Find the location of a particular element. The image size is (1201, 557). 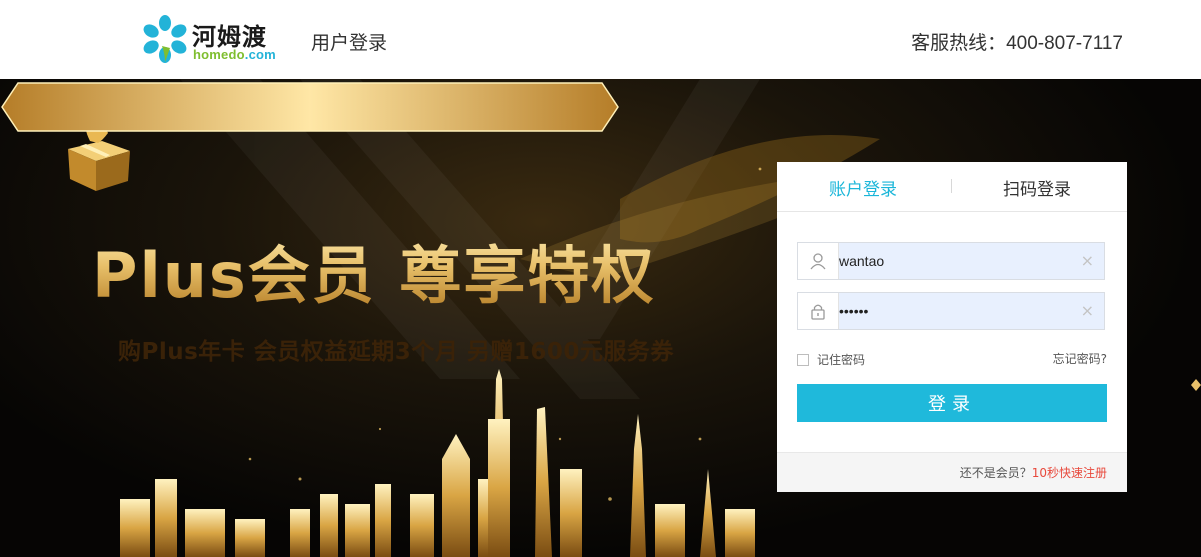

tab-divider is located at coordinates (951, 186).